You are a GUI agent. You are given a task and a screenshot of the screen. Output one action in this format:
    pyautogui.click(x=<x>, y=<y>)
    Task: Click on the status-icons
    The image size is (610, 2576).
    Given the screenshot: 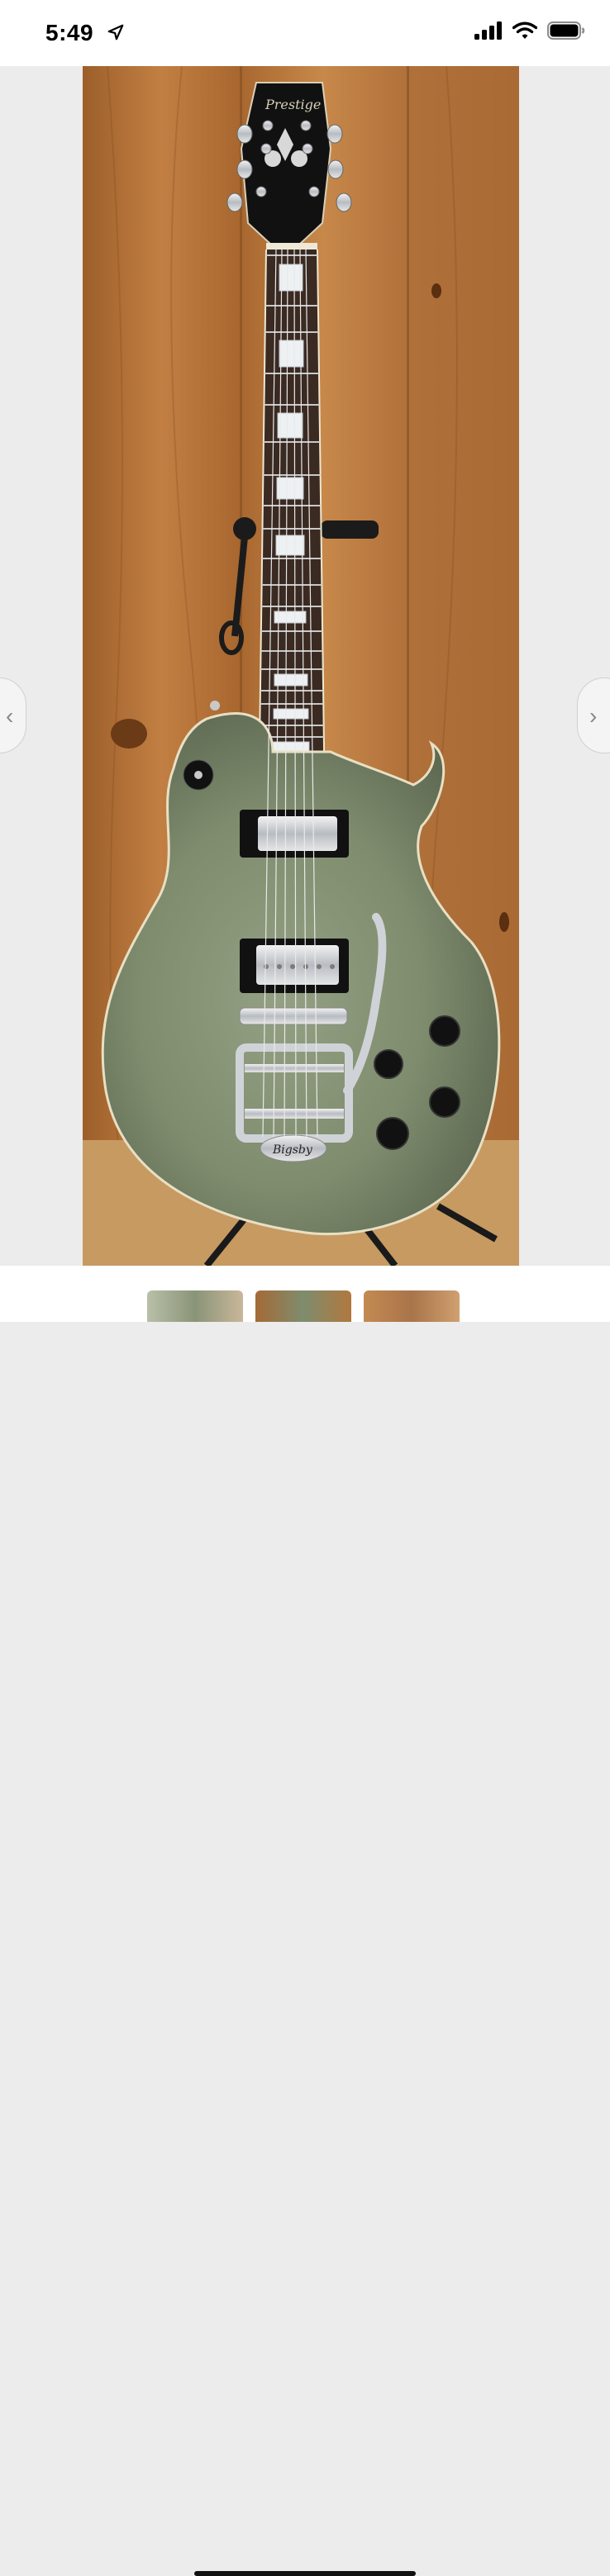 What is the action you would take?
    pyautogui.click(x=529, y=30)
    